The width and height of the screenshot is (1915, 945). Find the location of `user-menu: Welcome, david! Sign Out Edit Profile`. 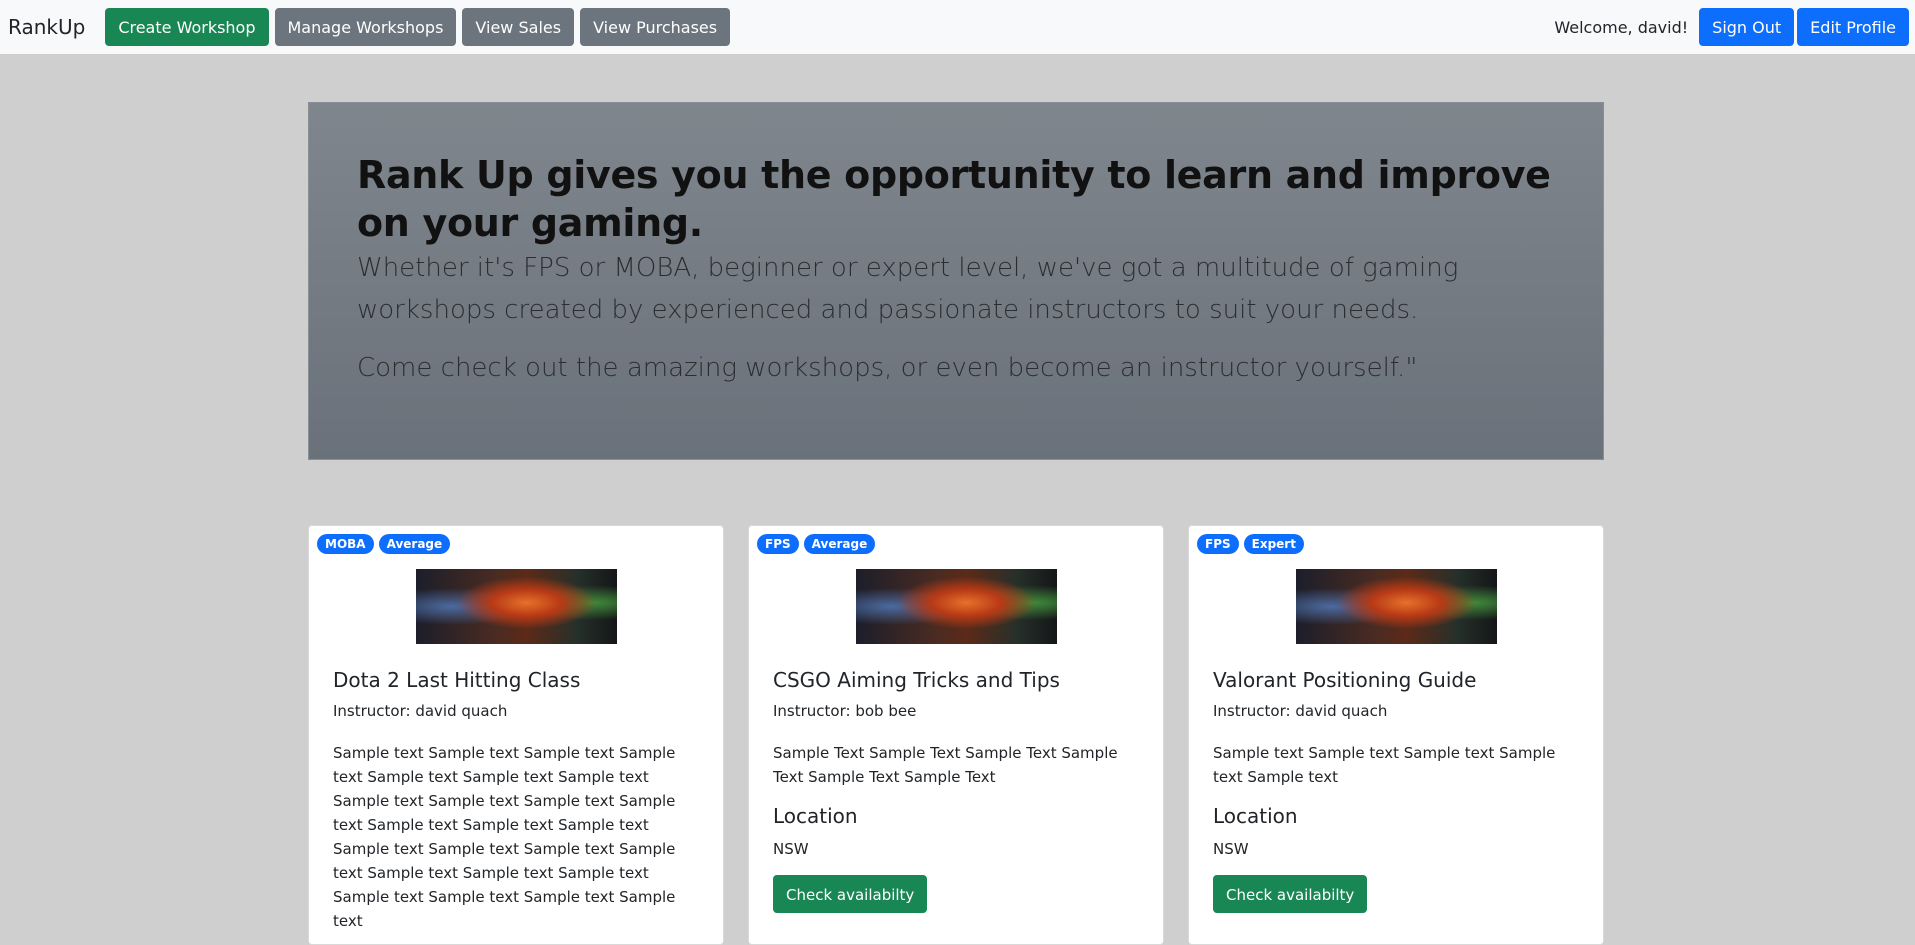

user-menu: Welcome, david! Sign Out Edit Profile is located at coordinates (1731, 27).